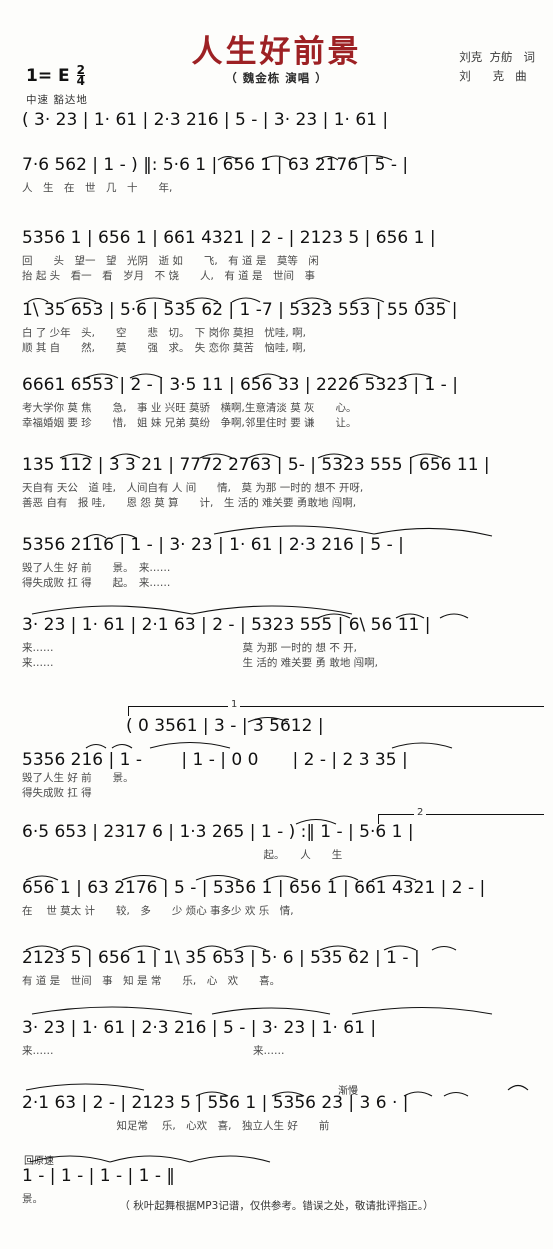 The width and height of the screenshot is (553, 1249). What do you see at coordinates (234, 704) in the screenshot?
I see `ending-1-label: 1` at bounding box center [234, 704].